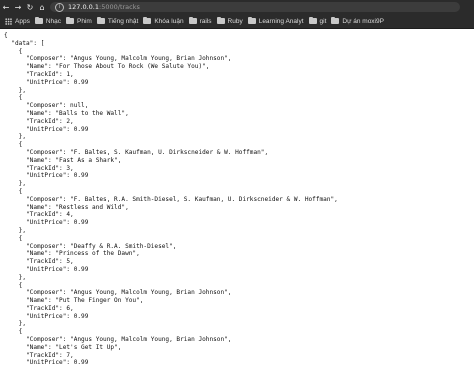  Describe the element at coordinates (323, 21) in the screenshot. I see `bookmark-label: git` at that location.